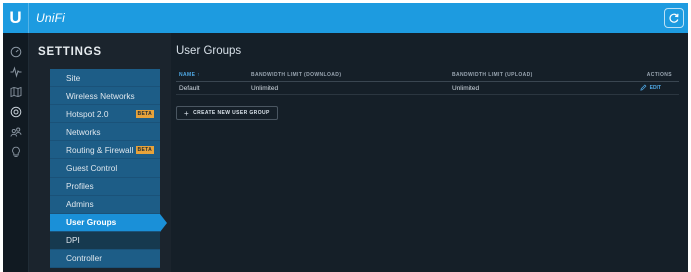 The width and height of the screenshot is (691, 272). I want to click on nav-item-label: User Groups, so click(91, 222).